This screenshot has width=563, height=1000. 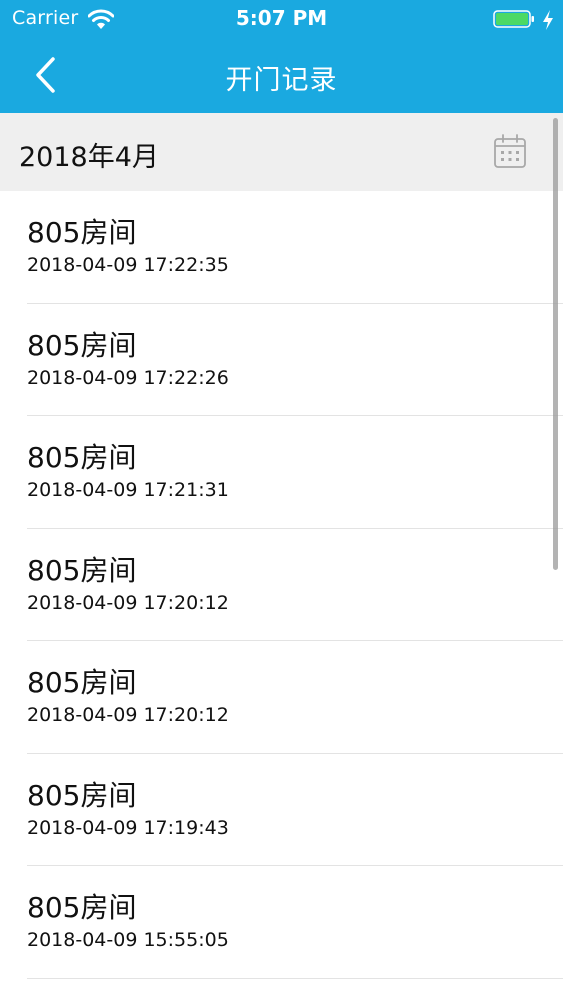 What do you see at coordinates (513, 19) in the screenshot?
I see `battery-icon` at bounding box center [513, 19].